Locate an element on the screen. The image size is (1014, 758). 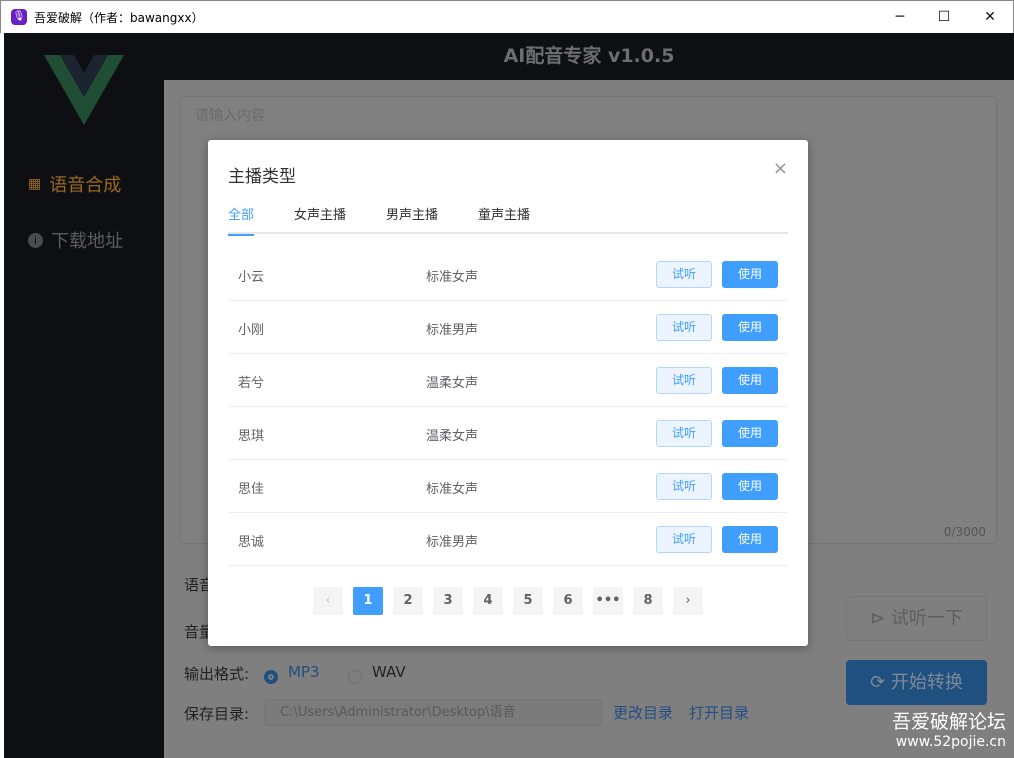
tab-all: 全部 is located at coordinates (241, 220).